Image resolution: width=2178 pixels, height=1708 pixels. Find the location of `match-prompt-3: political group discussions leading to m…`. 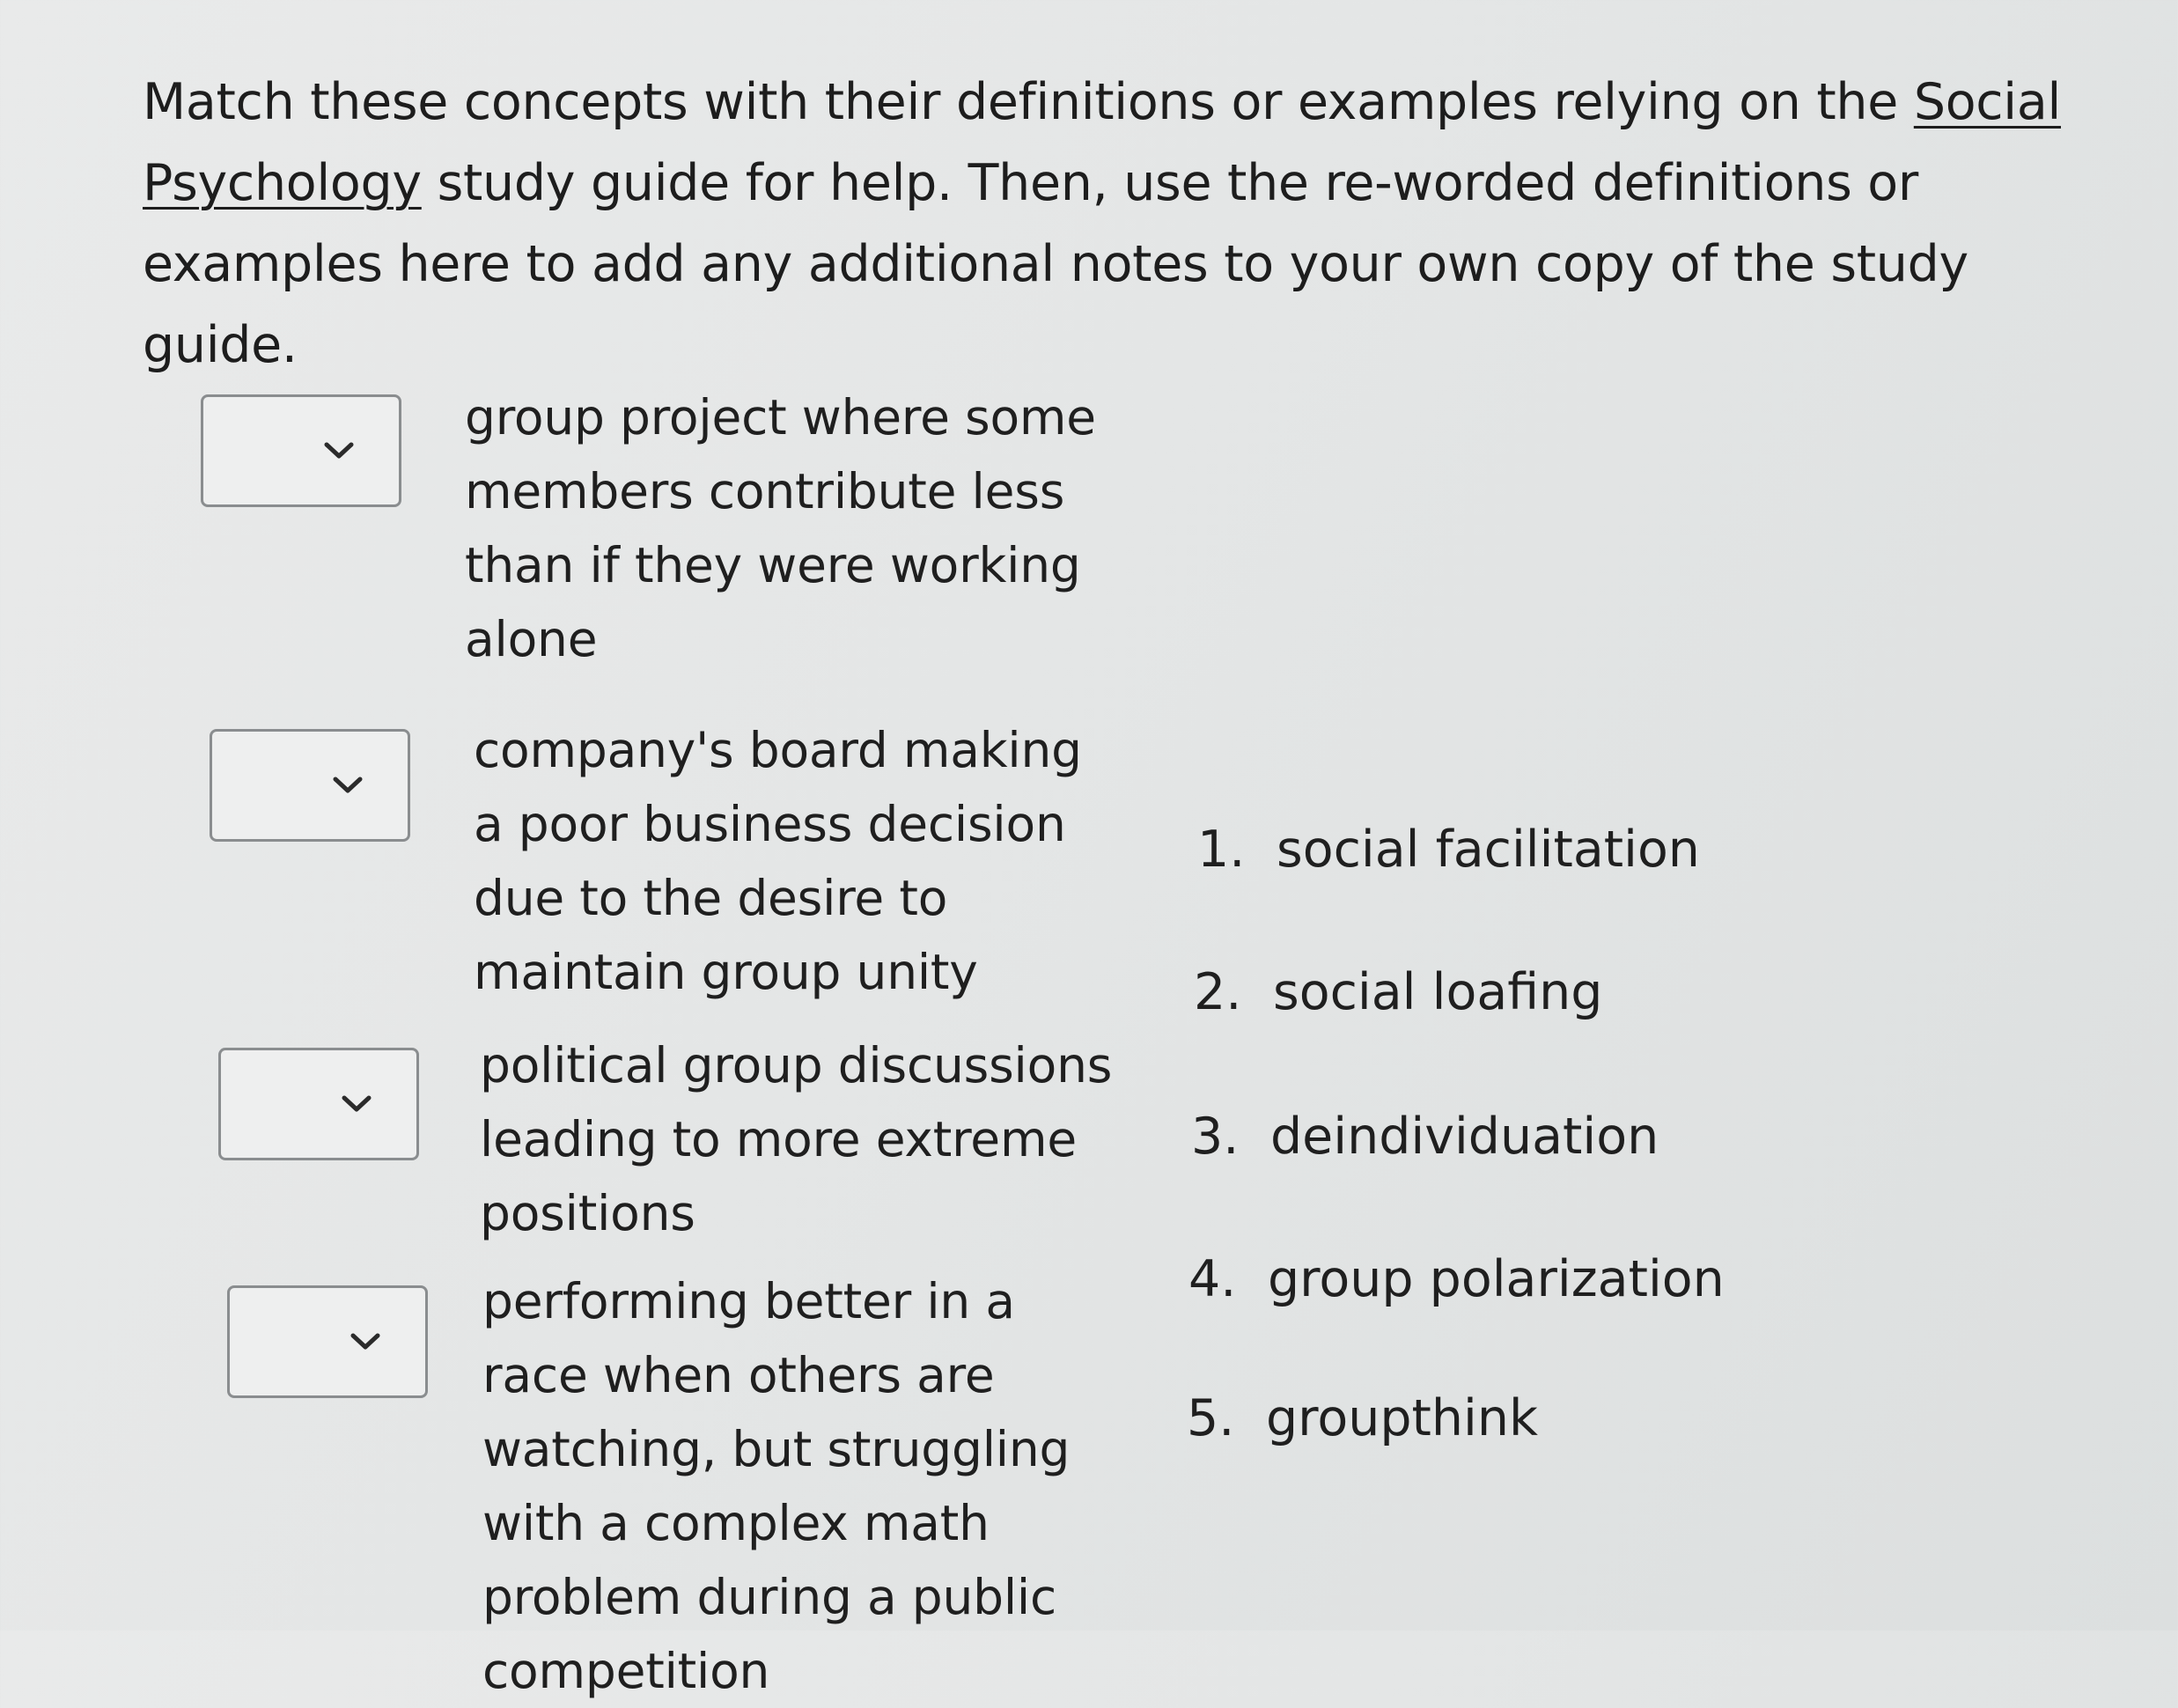

match-prompt-3: political group discussions leading to m… is located at coordinates (796, 1139).